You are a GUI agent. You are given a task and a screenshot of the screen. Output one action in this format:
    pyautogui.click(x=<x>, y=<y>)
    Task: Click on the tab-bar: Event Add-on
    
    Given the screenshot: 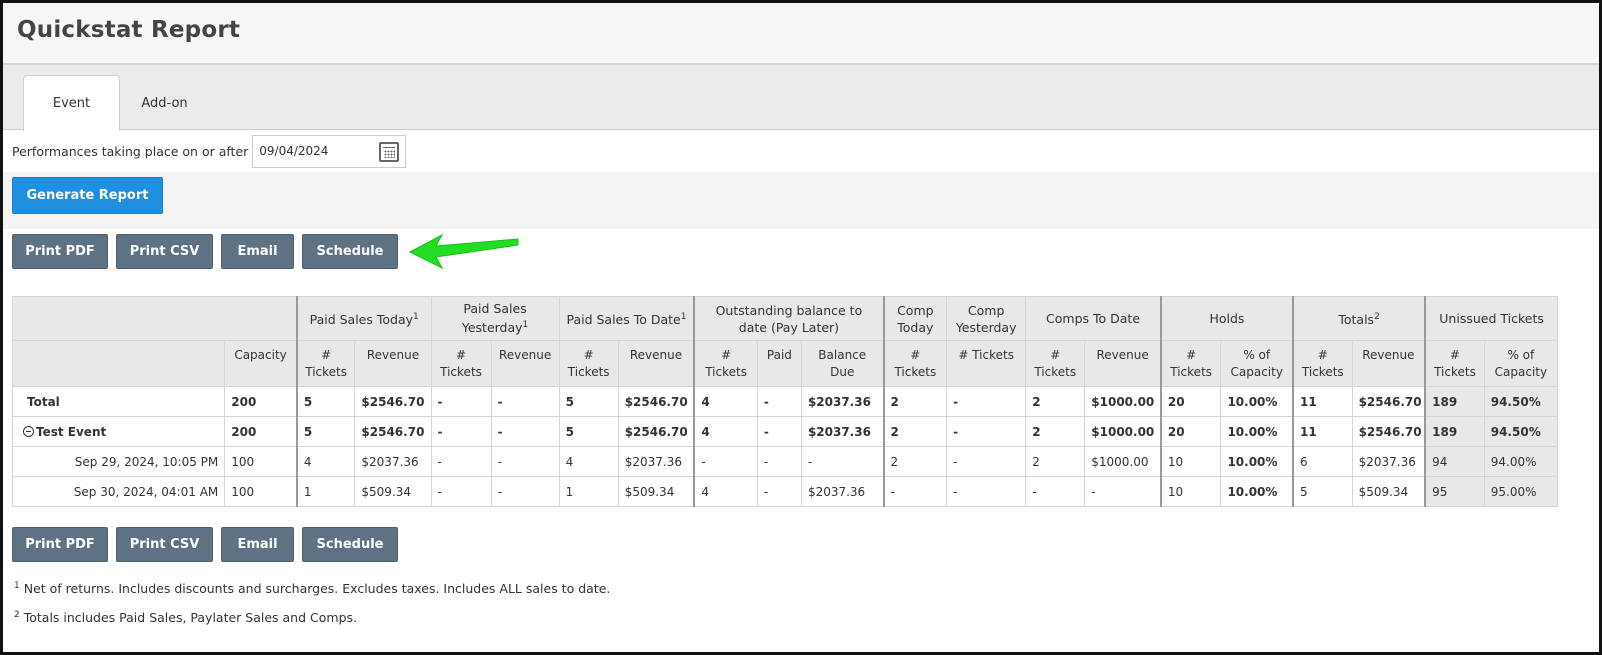 What is the action you would take?
    pyautogui.click(x=801, y=98)
    